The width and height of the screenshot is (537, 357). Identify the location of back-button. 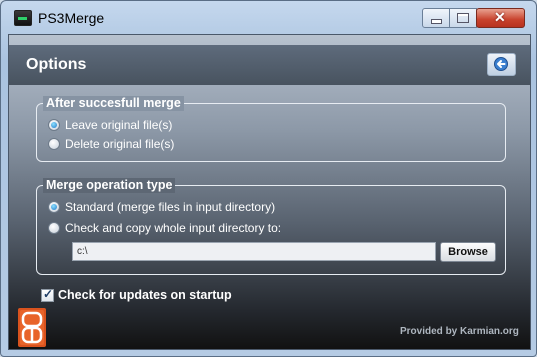
(501, 64).